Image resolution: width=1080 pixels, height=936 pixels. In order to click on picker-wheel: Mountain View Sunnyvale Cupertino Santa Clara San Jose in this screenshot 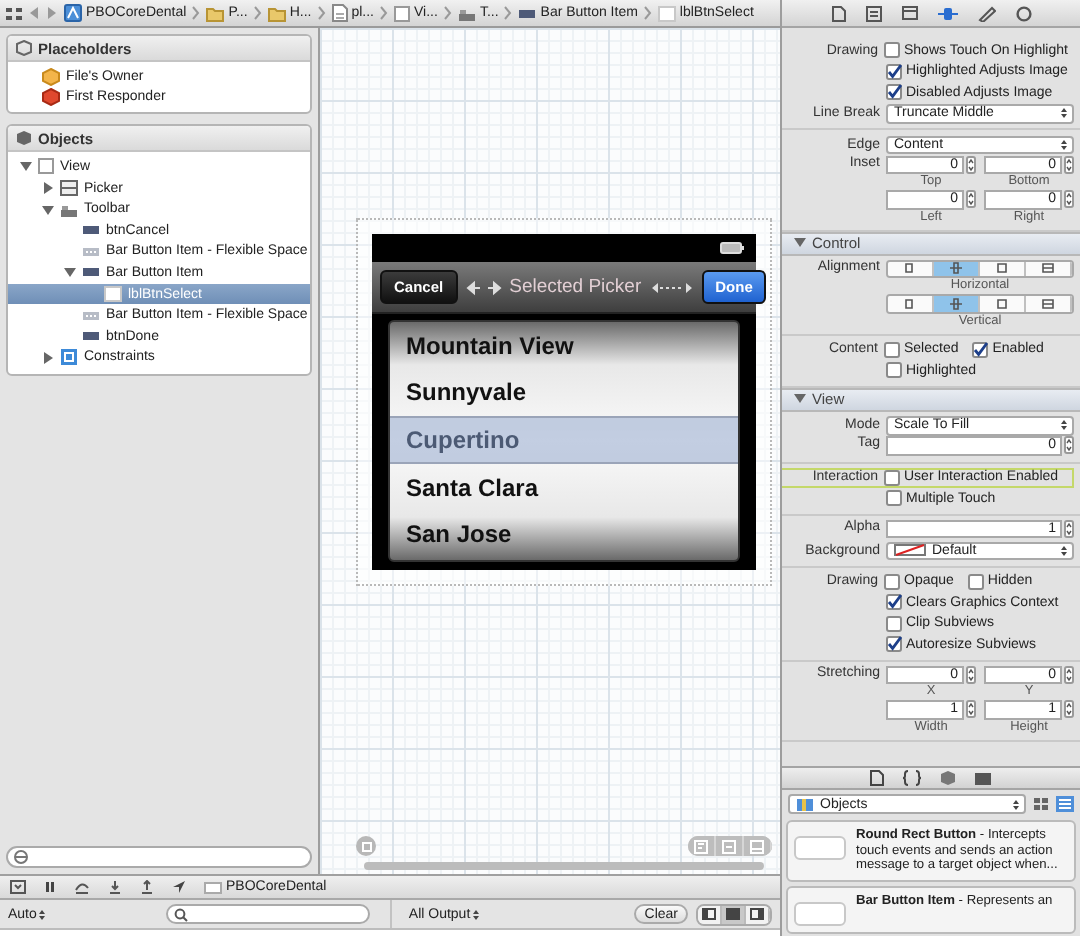, I will do `click(564, 441)`.